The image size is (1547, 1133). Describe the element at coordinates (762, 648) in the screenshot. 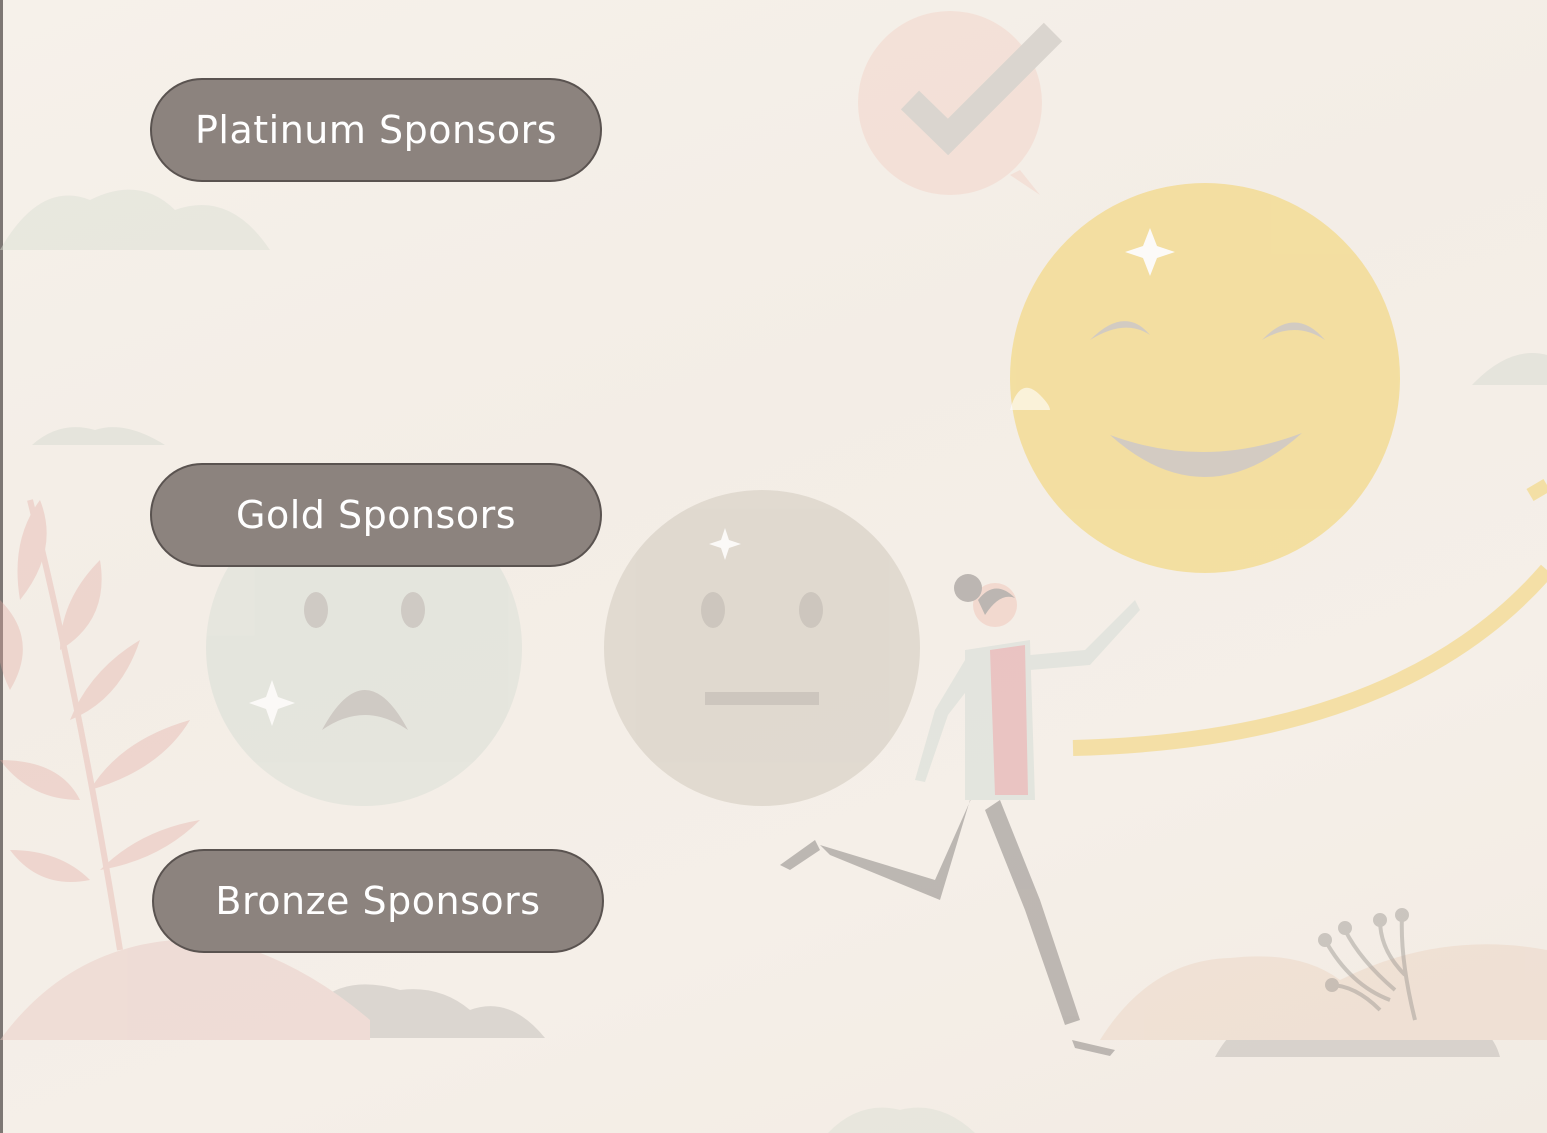

I see `neutral-face-icon` at that location.